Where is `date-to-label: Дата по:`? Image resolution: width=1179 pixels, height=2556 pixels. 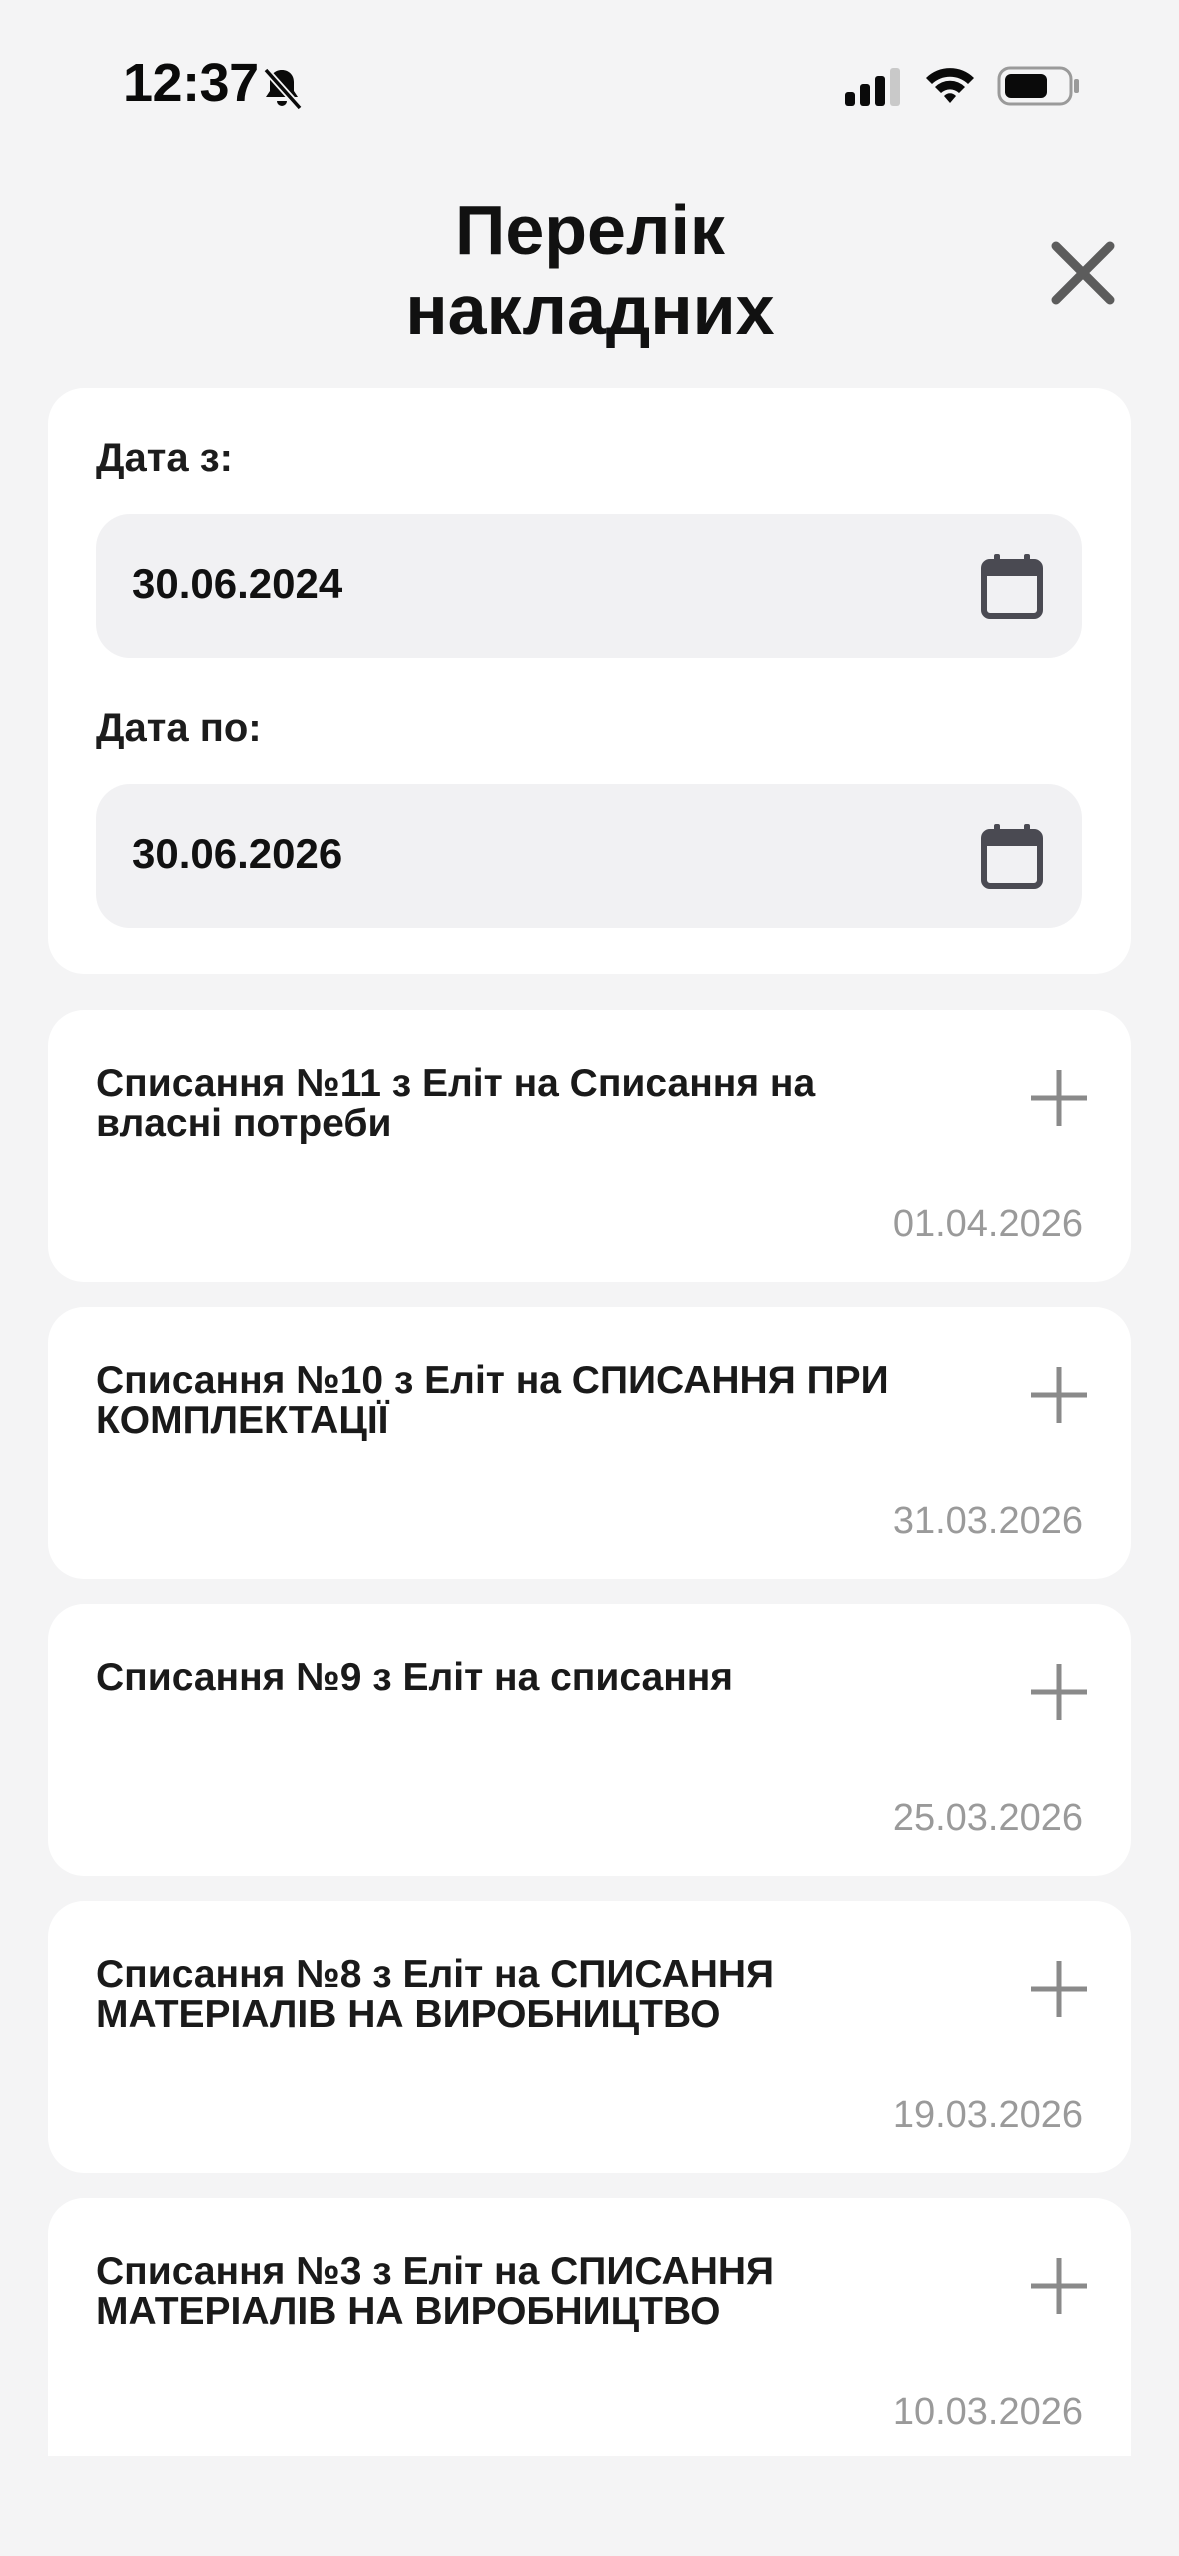
date-to-label: Дата по: is located at coordinates (179, 728).